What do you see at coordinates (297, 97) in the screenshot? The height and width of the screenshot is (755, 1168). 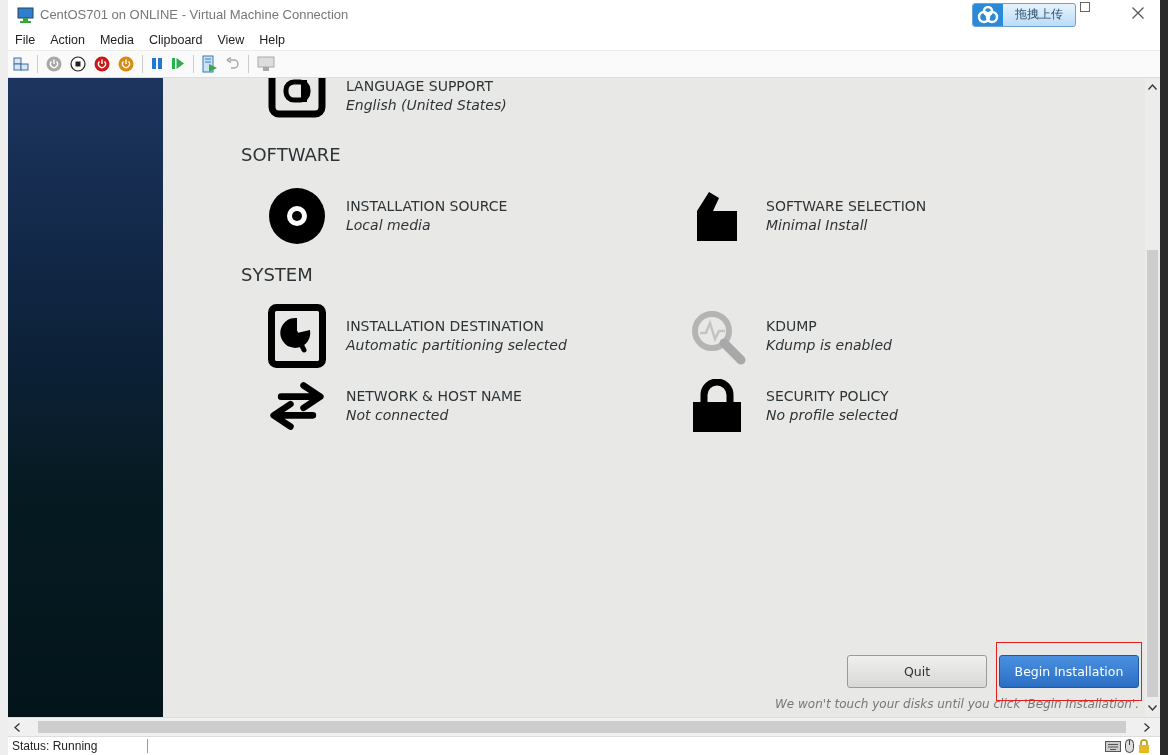 I see `language-icon` at bounding box center [297, 97].